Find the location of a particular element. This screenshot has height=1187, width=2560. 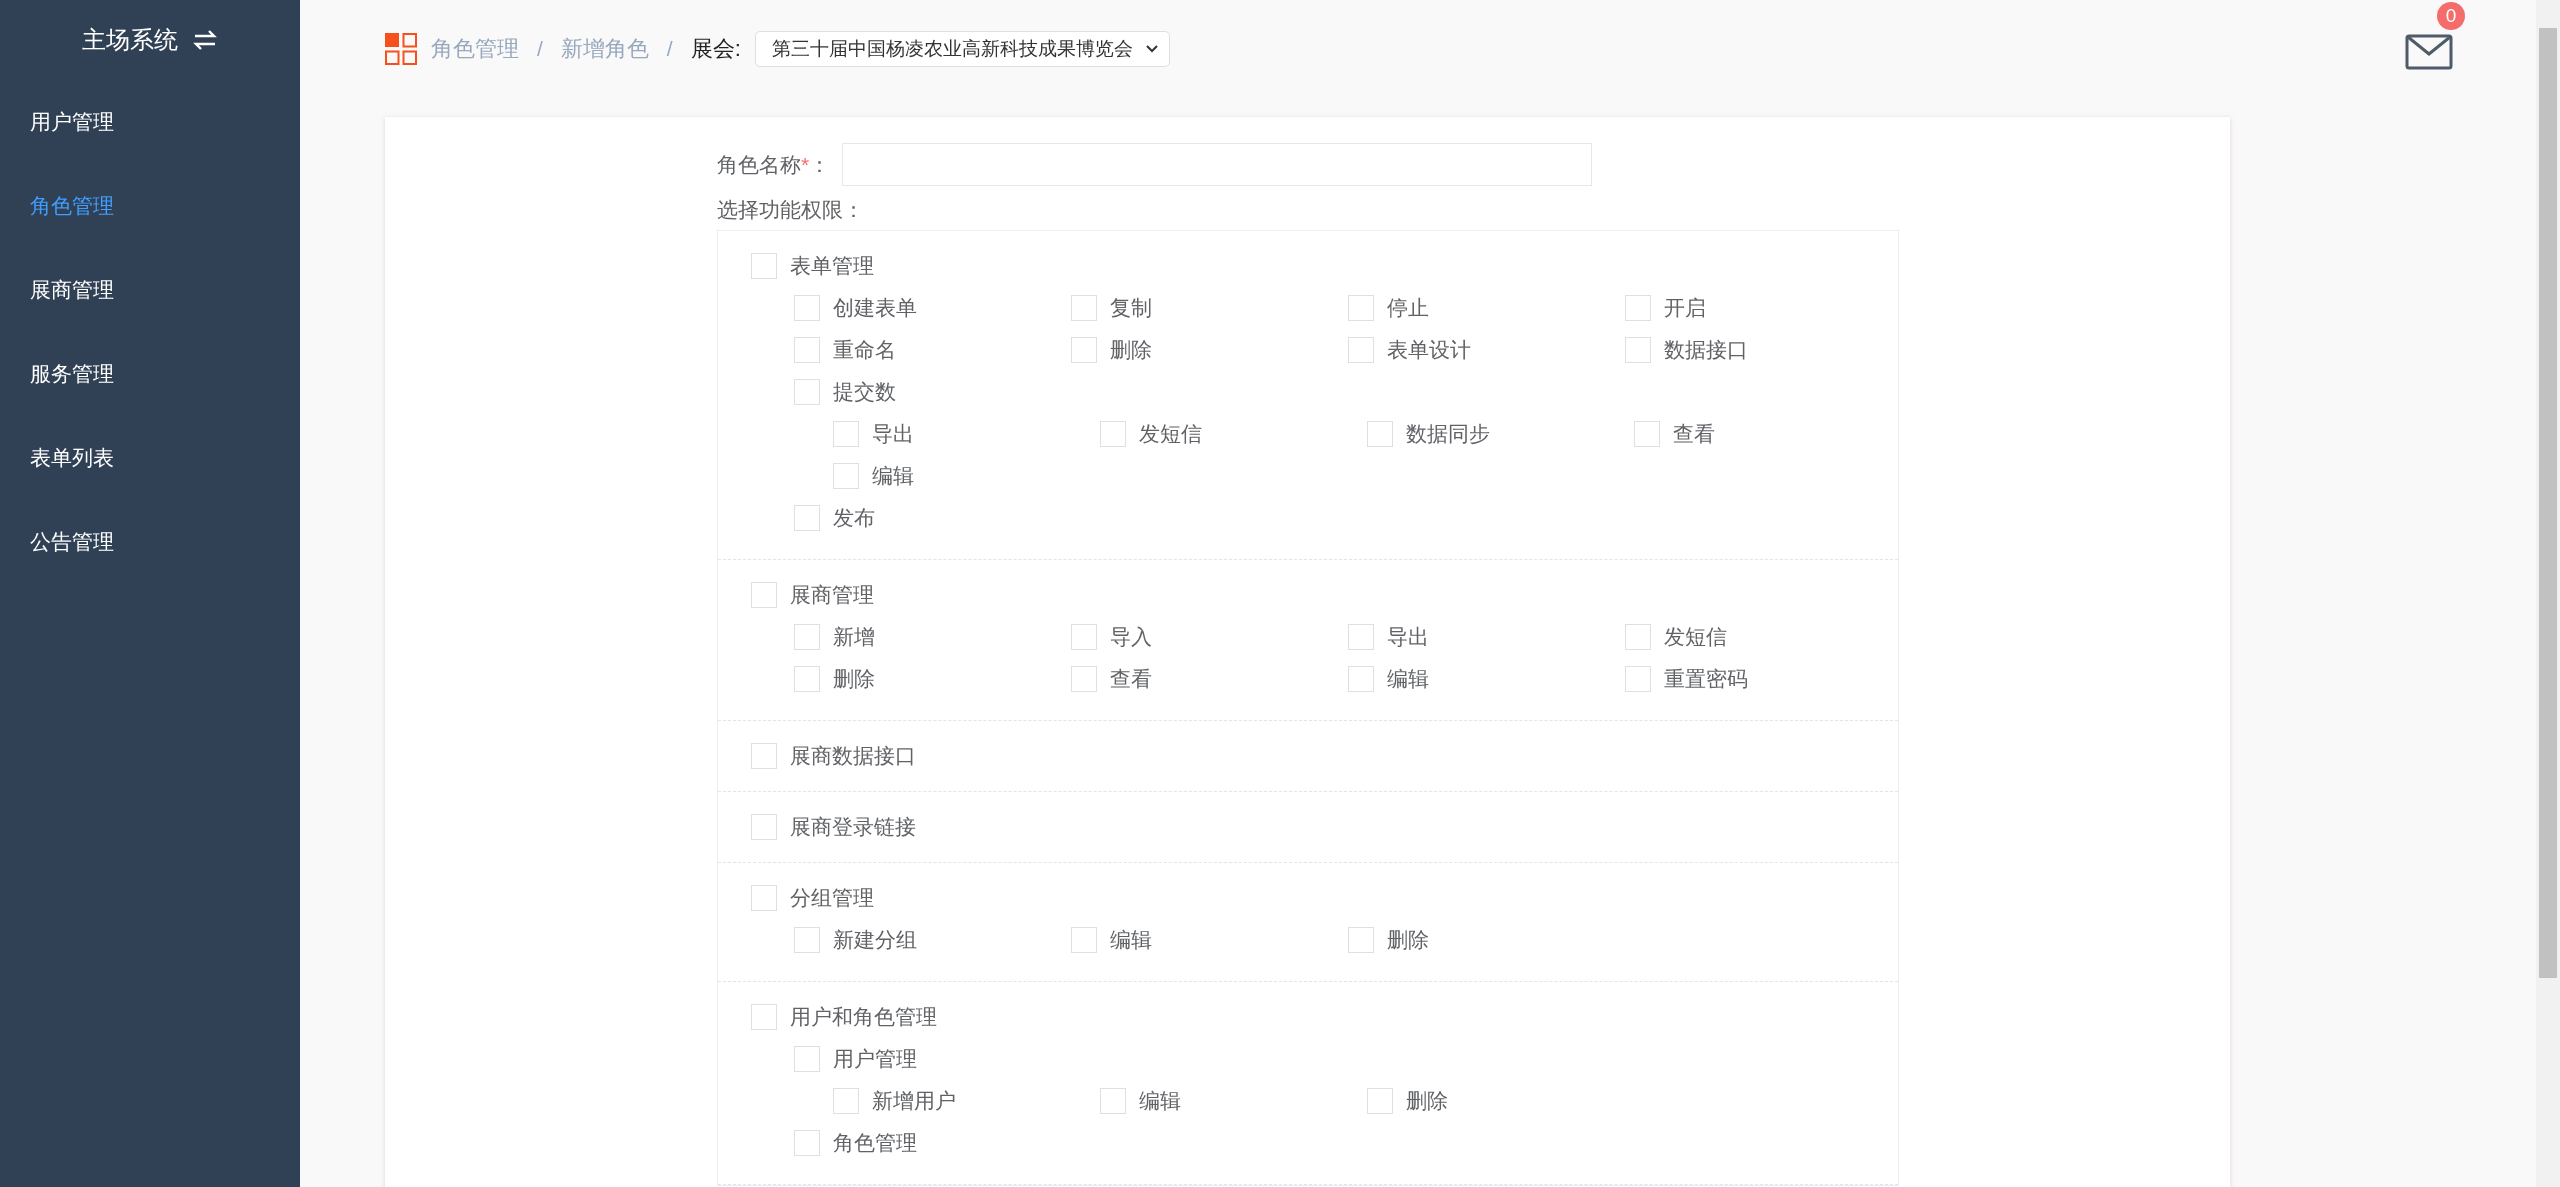

notification-badge: 0 is located at coordinates (2451, 16).